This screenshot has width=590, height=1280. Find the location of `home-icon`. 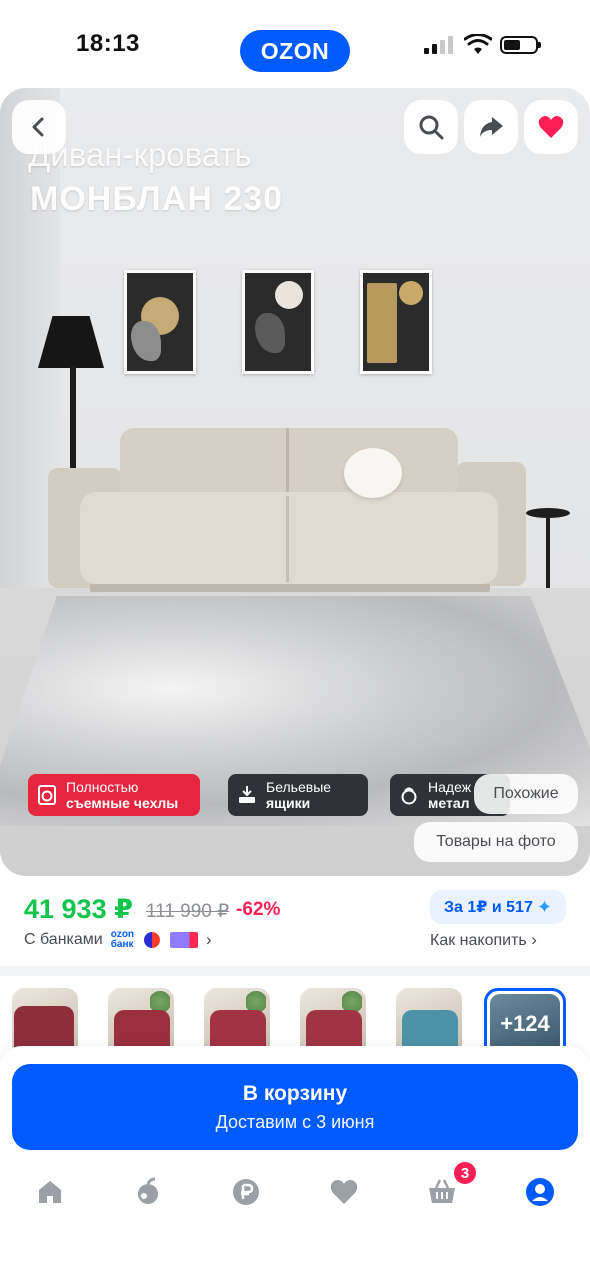

home-icon is located at coordinates (50, 1192).